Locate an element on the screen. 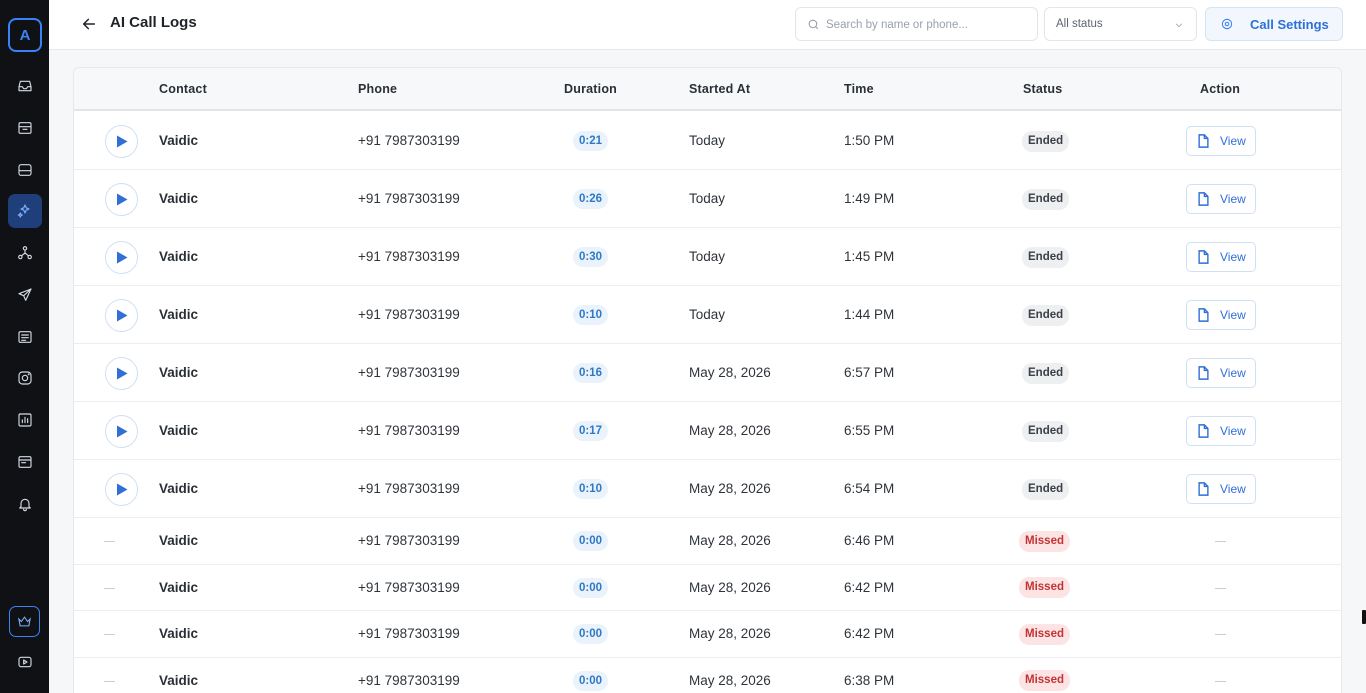 Image resolution: width=1366 pixels, height=693 pixels. database-icon is located at coordinates (25, 170).